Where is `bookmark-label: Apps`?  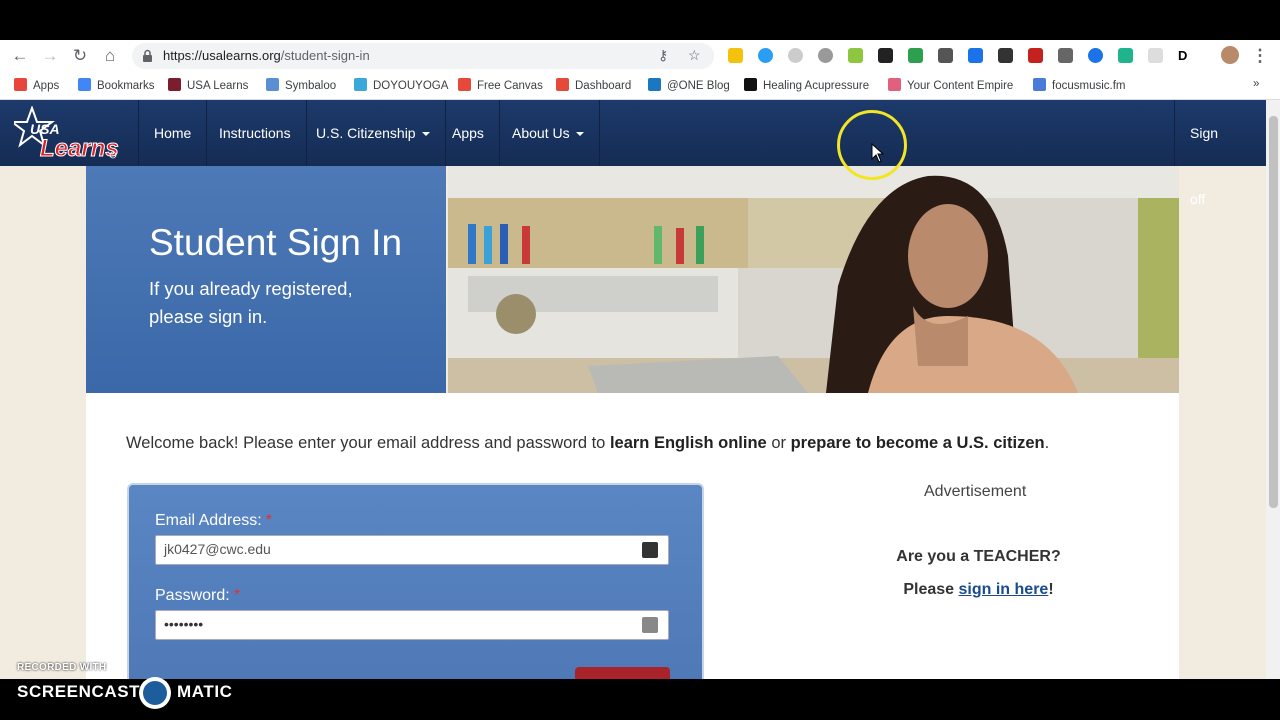 bookmark-label: Apps is located at coordinates (46, 86).